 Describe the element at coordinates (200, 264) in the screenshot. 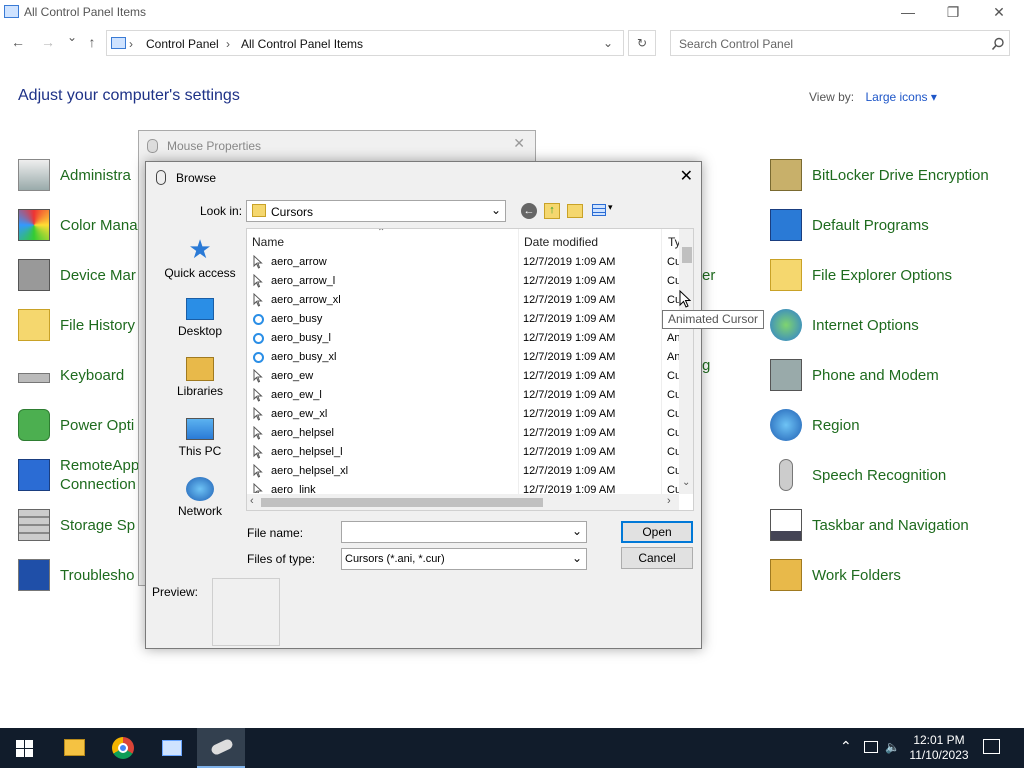

I see `place-quick-access: ★ Quick access` at that location.